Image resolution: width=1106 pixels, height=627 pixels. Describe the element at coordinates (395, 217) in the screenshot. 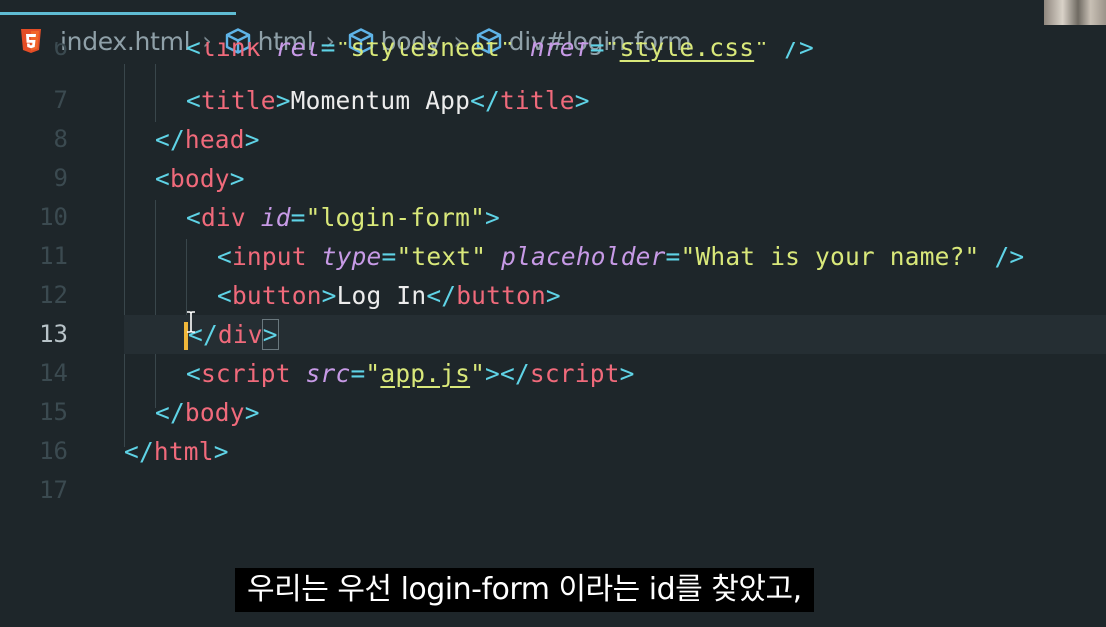

I see `attr-value: "login-form"` at that location.